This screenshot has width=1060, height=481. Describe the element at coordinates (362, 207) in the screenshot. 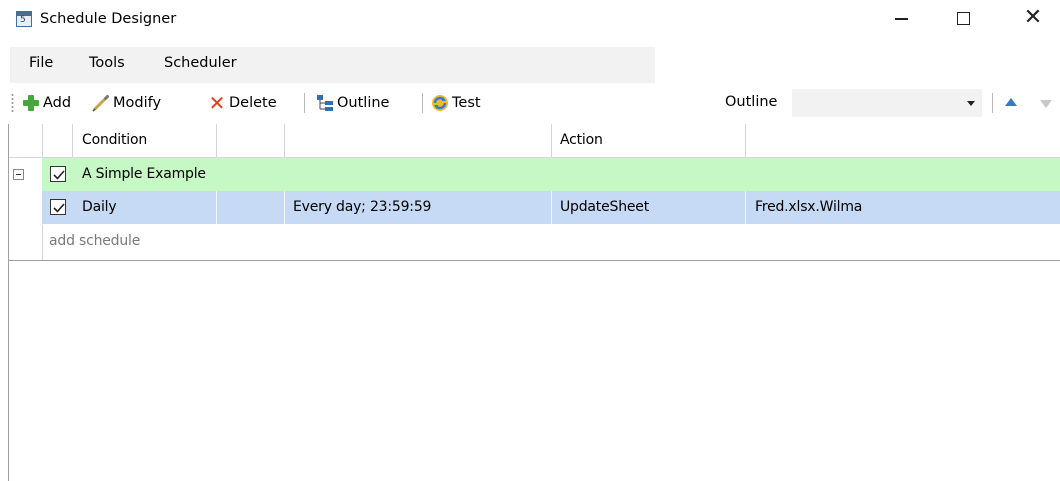

I see `schedule-condition: Every day; 23:59:59` at that location.